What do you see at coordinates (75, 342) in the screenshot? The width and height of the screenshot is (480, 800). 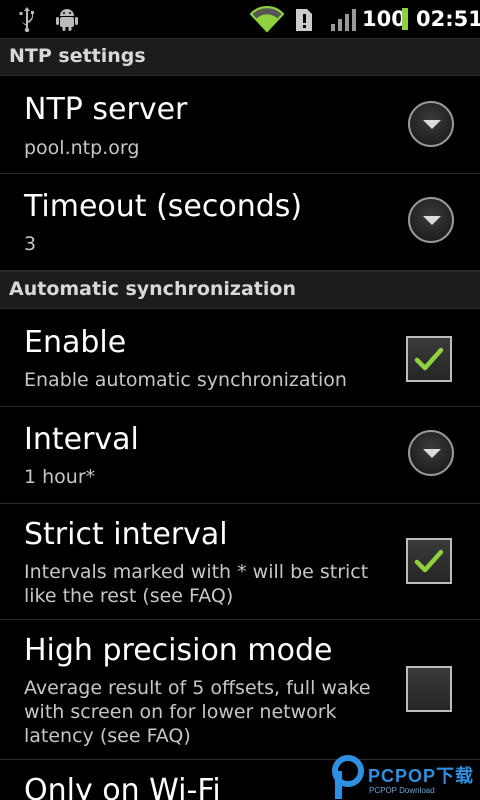 I see `pref-title: Enable` at bounding box center [75, 342].